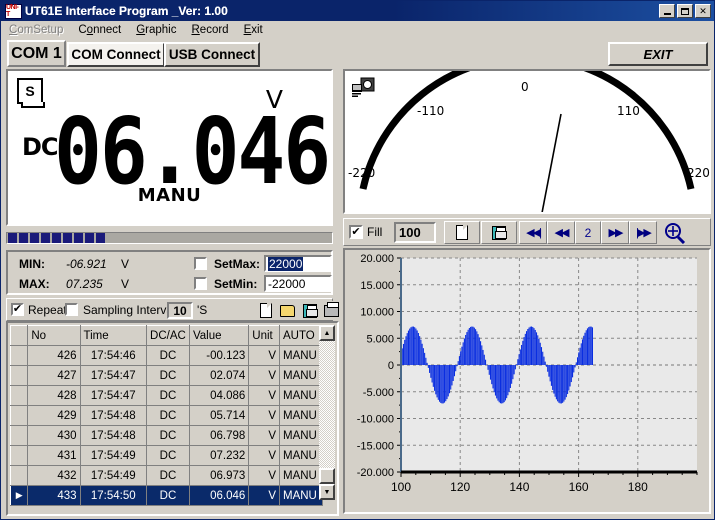 This screenshot has width=715, height=520. Describe the element at coordinates (17, 309) in the screenshot. I see `repeat-checkbox: ✔` at that location.